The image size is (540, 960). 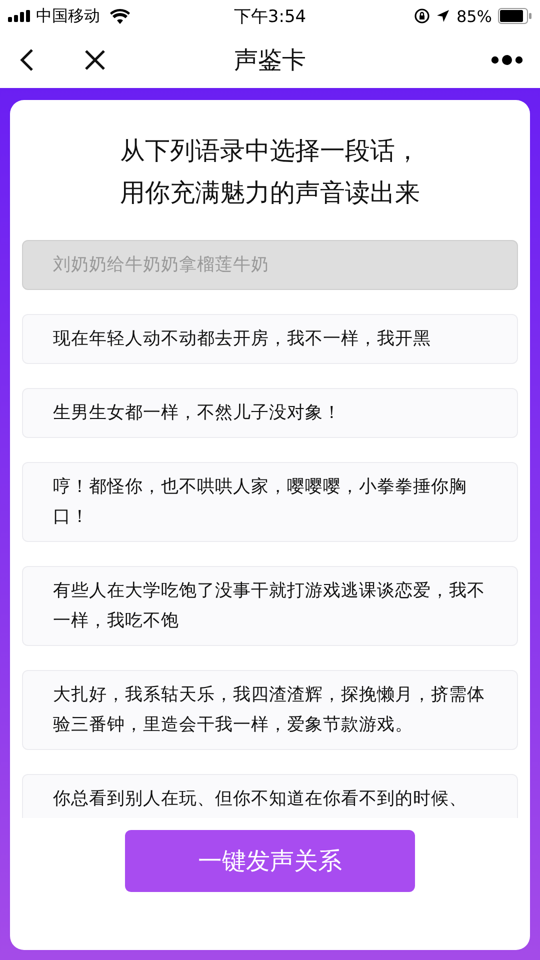 I want to click on wifi-icon, so click(x=120, y=16).